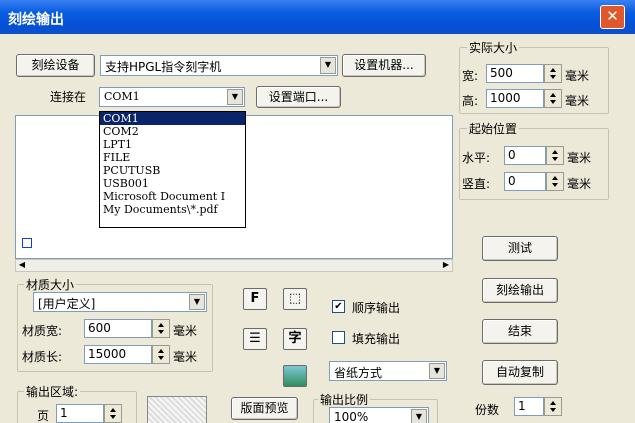 This screenshot has height=423, width=635. I want to click on horizontal-spinner, so click(555, 155).